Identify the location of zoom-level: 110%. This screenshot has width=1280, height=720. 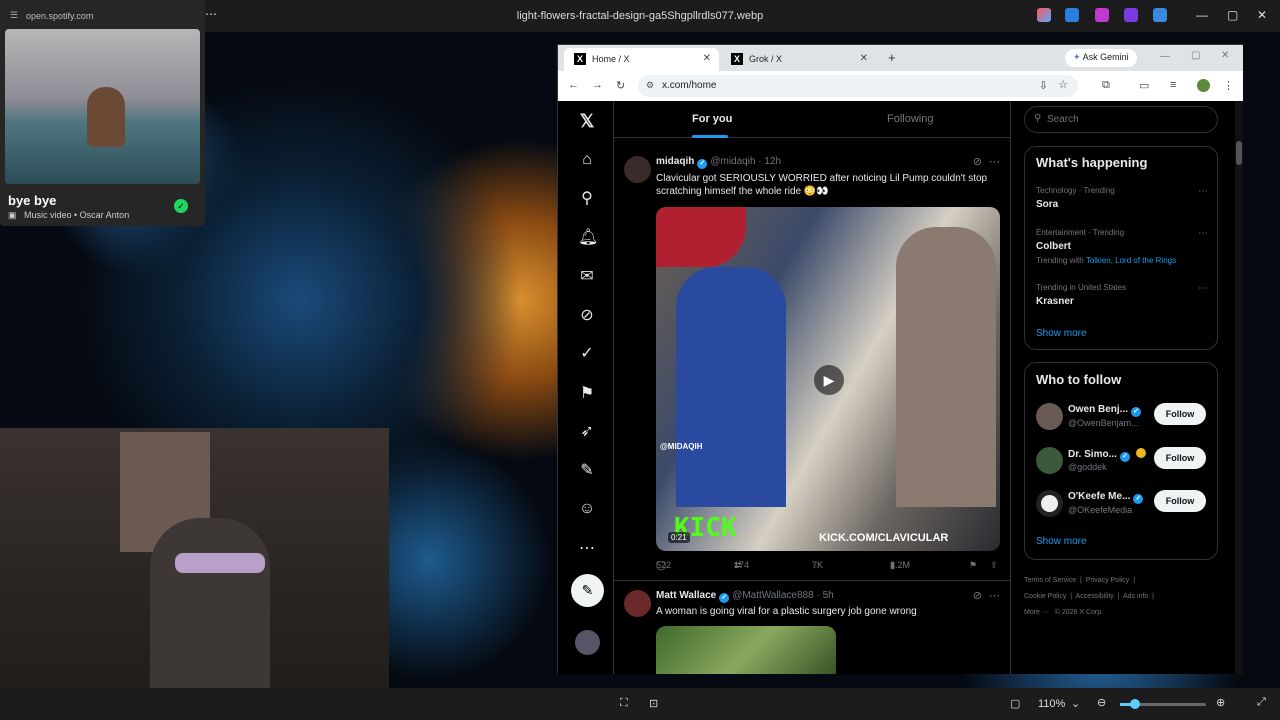
(1051, 704).